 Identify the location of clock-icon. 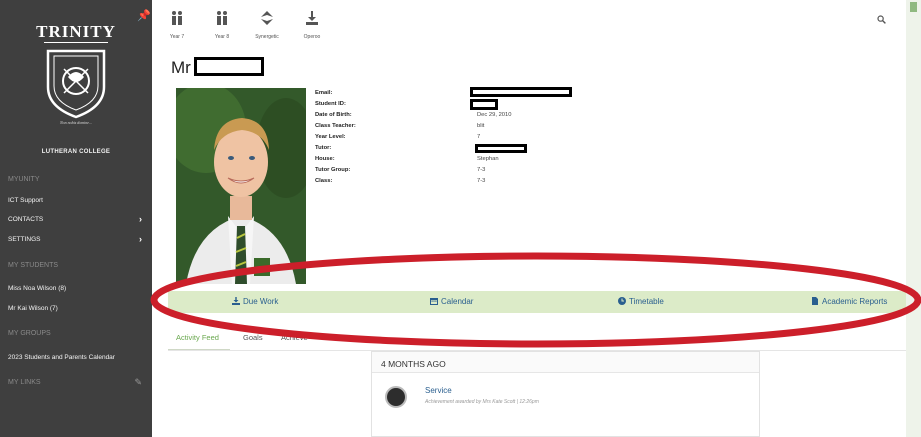
(622, 301).